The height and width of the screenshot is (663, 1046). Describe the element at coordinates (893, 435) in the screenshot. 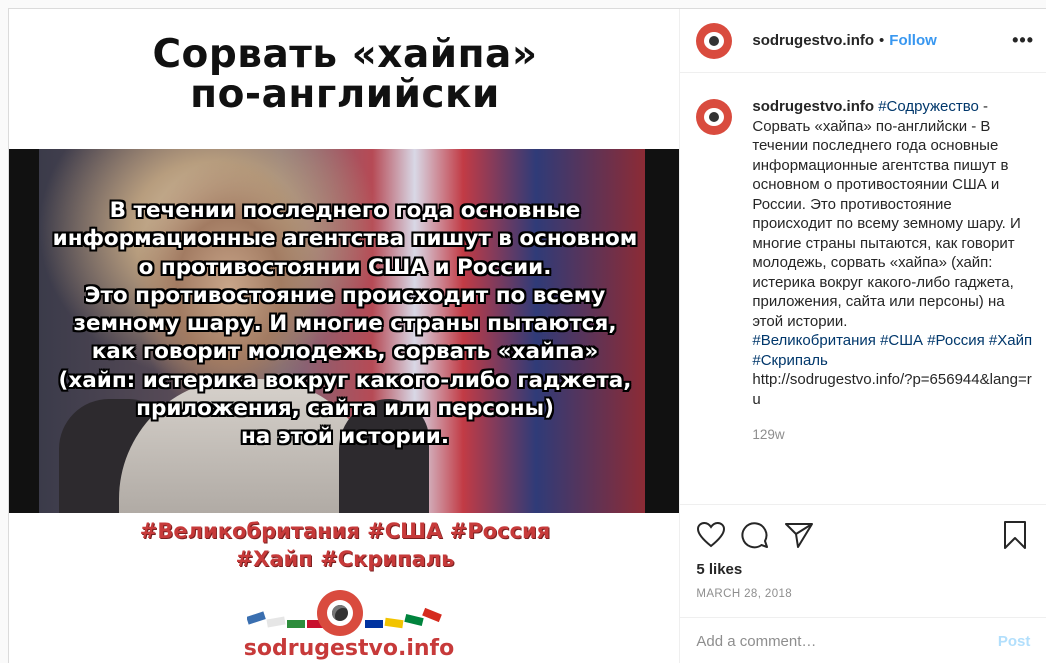

I see `caption-time: 129w` at that location.